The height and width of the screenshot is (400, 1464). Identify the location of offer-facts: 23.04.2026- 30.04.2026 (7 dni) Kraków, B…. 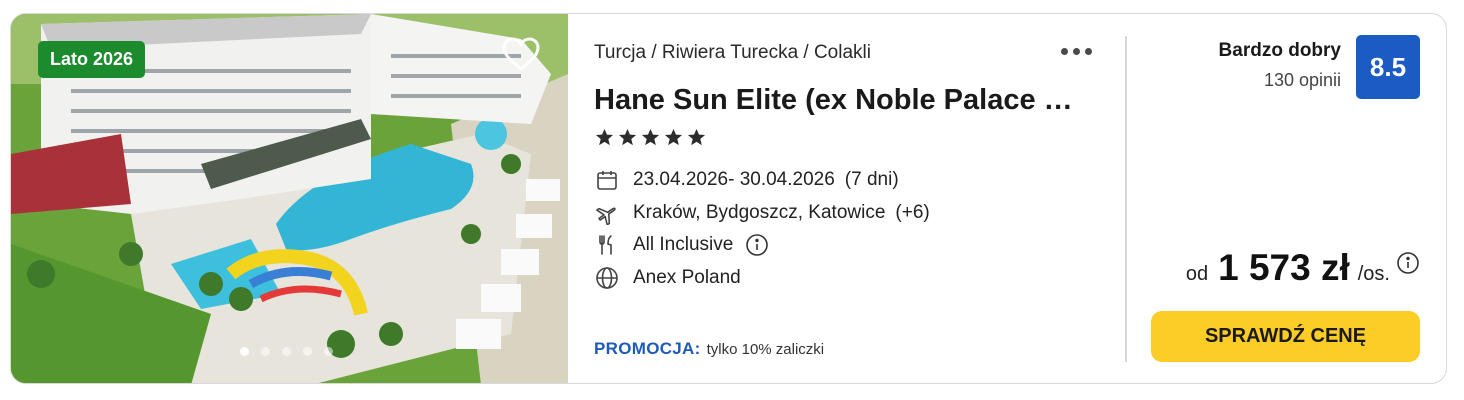
(762, 229).